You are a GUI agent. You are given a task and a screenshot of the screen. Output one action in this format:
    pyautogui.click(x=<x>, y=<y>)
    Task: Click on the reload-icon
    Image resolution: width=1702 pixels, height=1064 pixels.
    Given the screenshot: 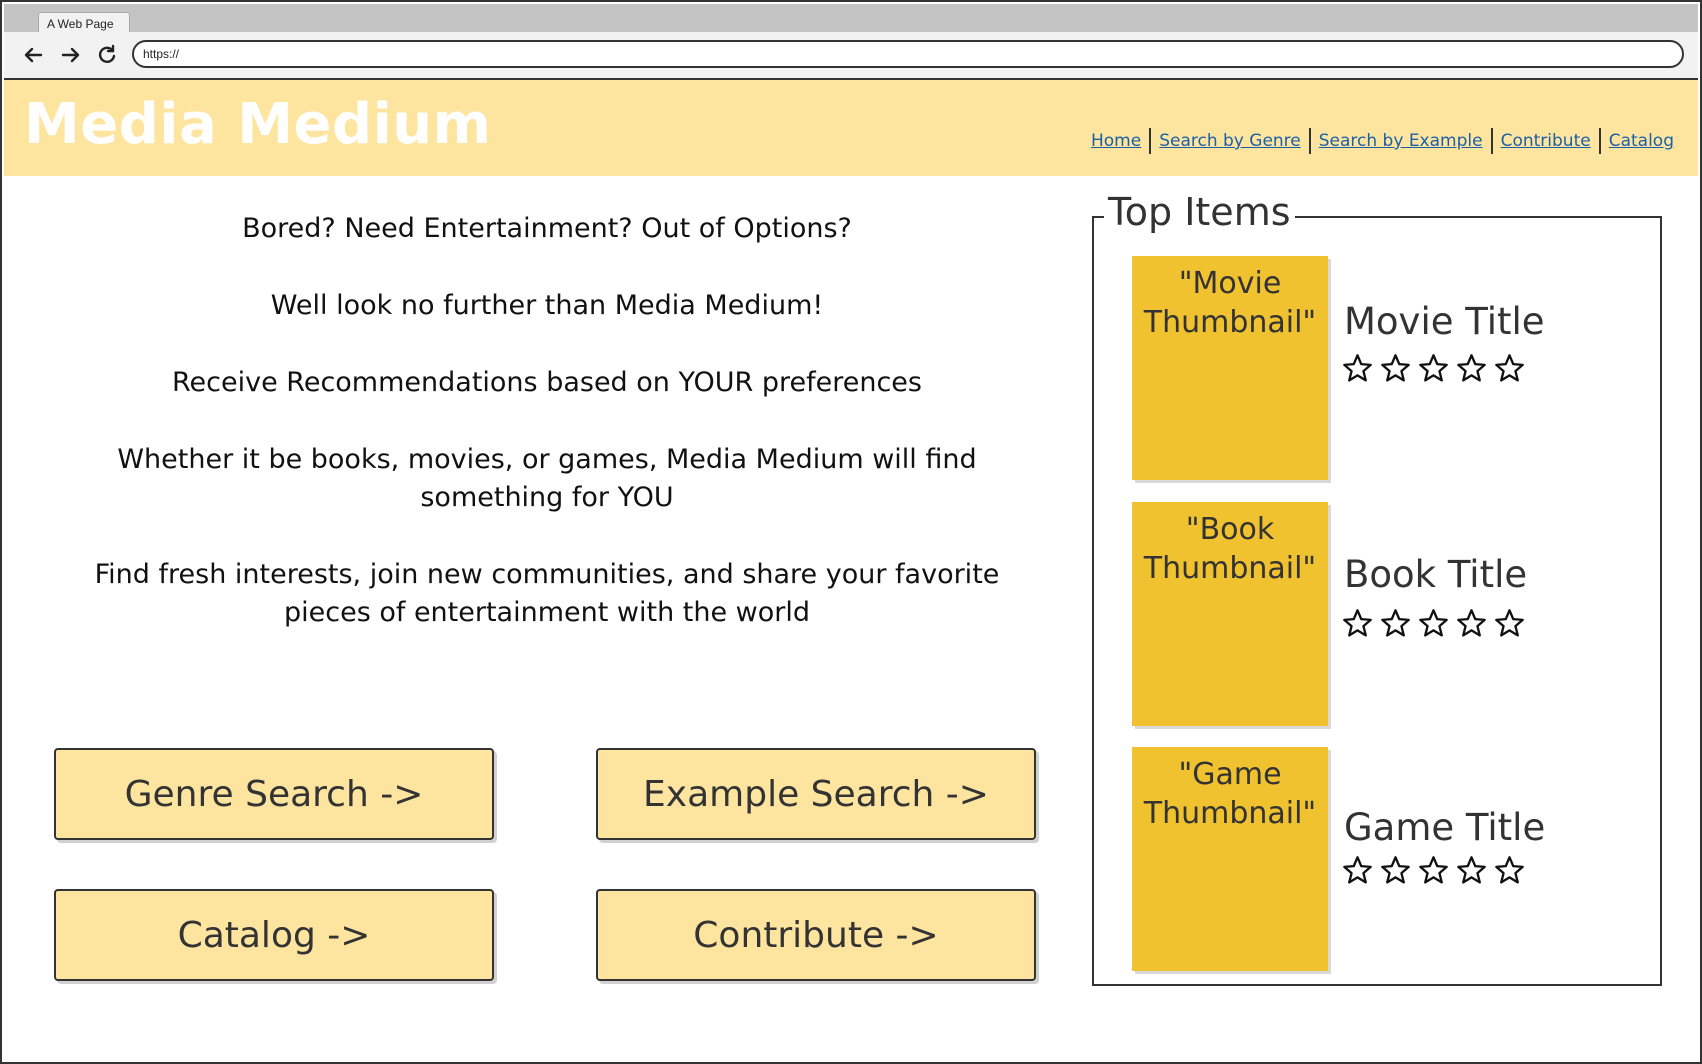 What is the action you would take?
    pyautogui.click(x=107, y=55)
    